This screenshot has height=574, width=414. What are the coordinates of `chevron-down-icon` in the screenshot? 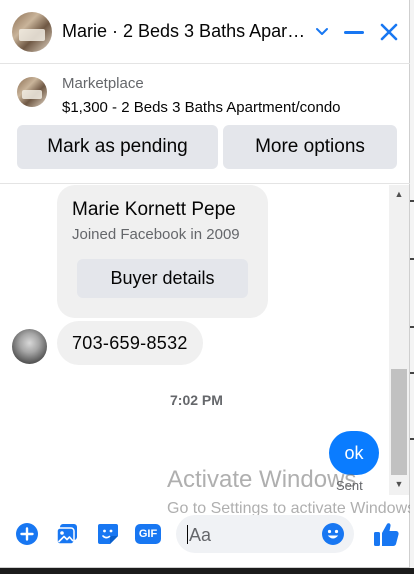 It's located at (322, 32).